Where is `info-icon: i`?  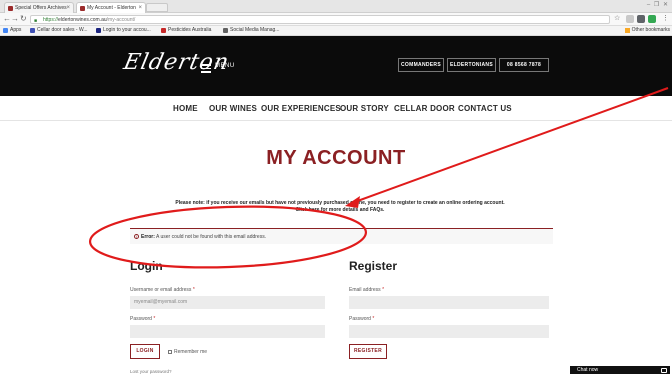
info-icon: i is located at coordinates (136, 236).